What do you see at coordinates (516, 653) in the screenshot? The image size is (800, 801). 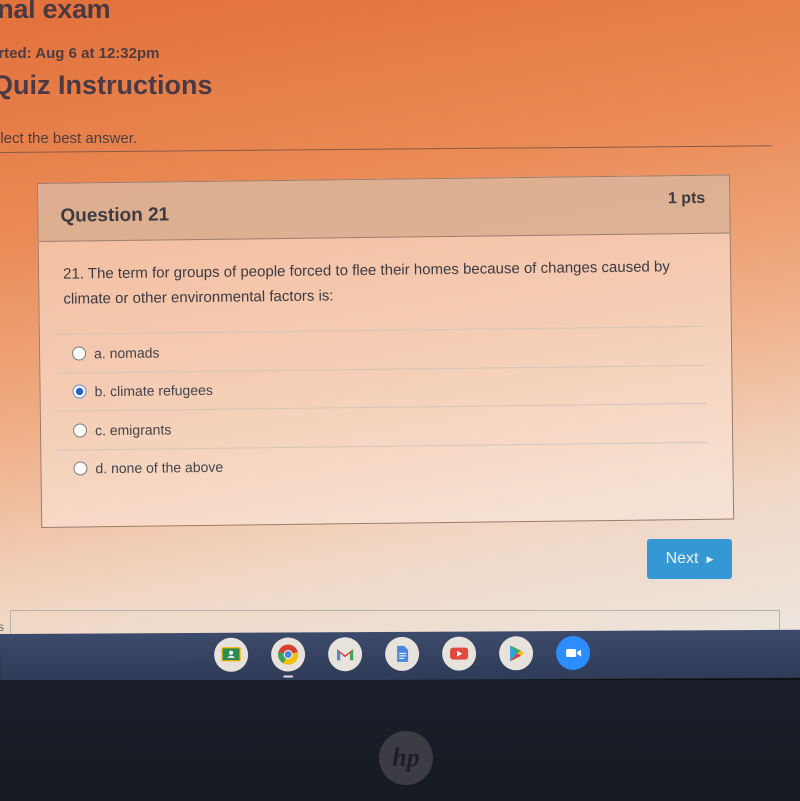 I see `play-store-icon` at bounding box center [516, 653].